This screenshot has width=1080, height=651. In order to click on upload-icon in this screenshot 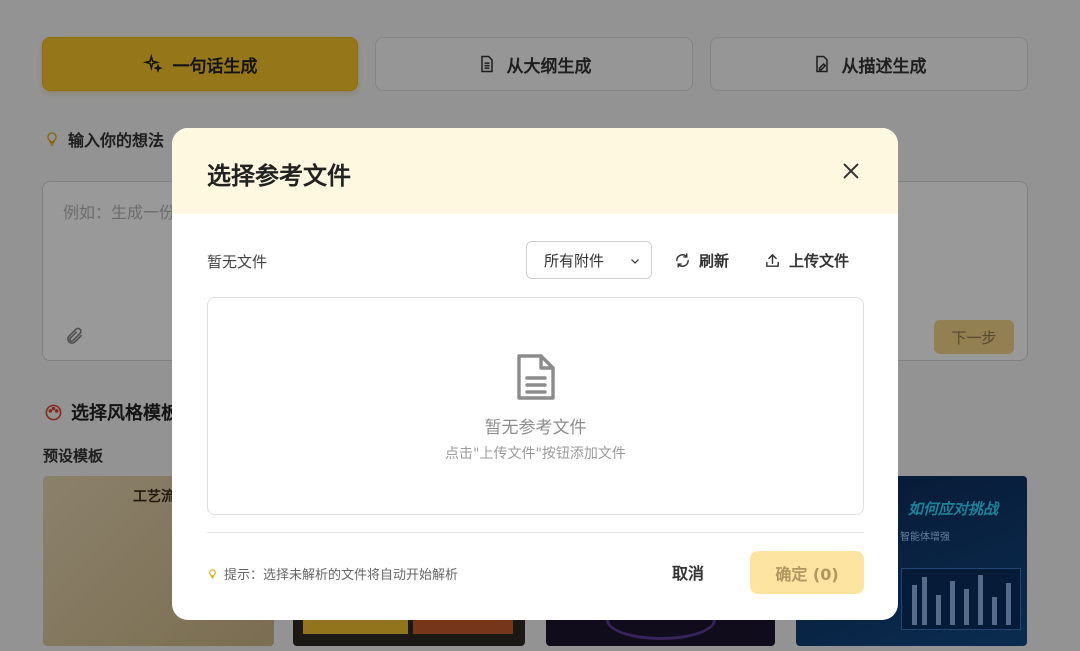, I will do `click(772, 260)`.